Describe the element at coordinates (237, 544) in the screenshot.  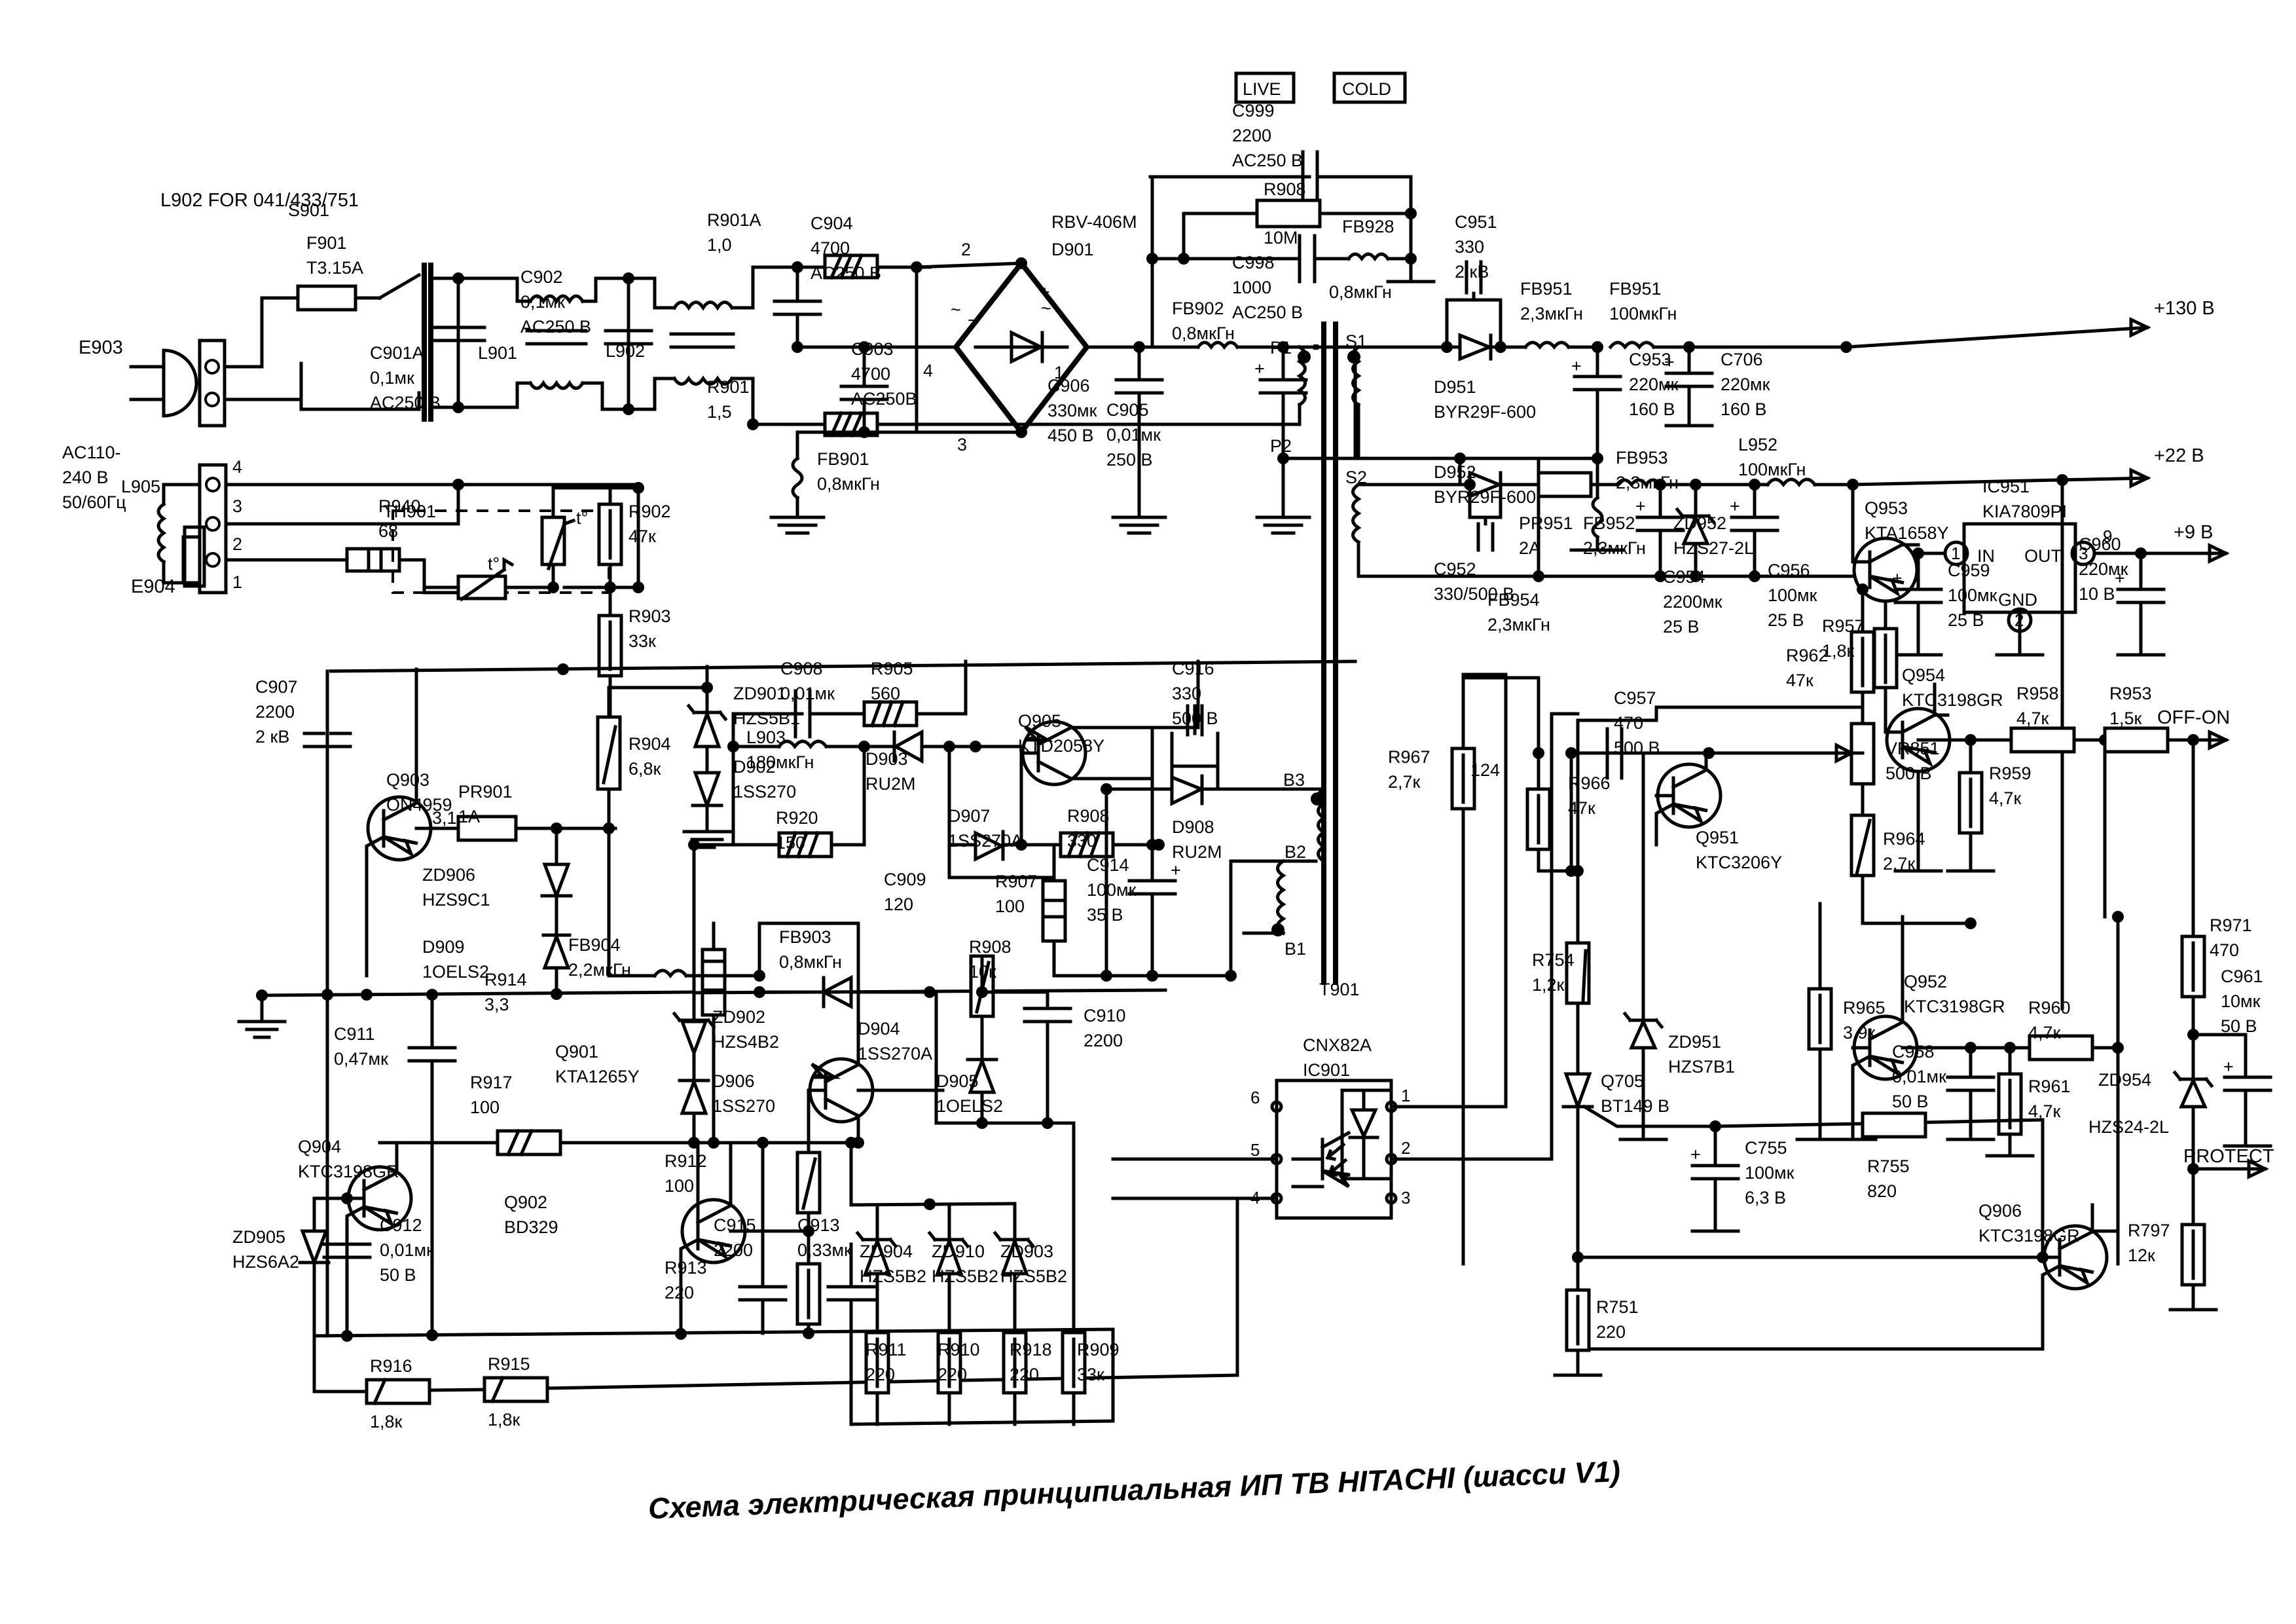
I see `pin-2: 2` at that location.